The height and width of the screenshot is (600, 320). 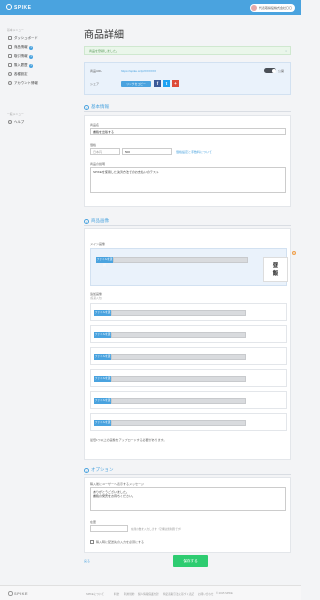 What do you see at coordinates (18, 74) in the screenshot?
I see `sidebar-item-settings: 各種設定` at bounding box center [18, 74].